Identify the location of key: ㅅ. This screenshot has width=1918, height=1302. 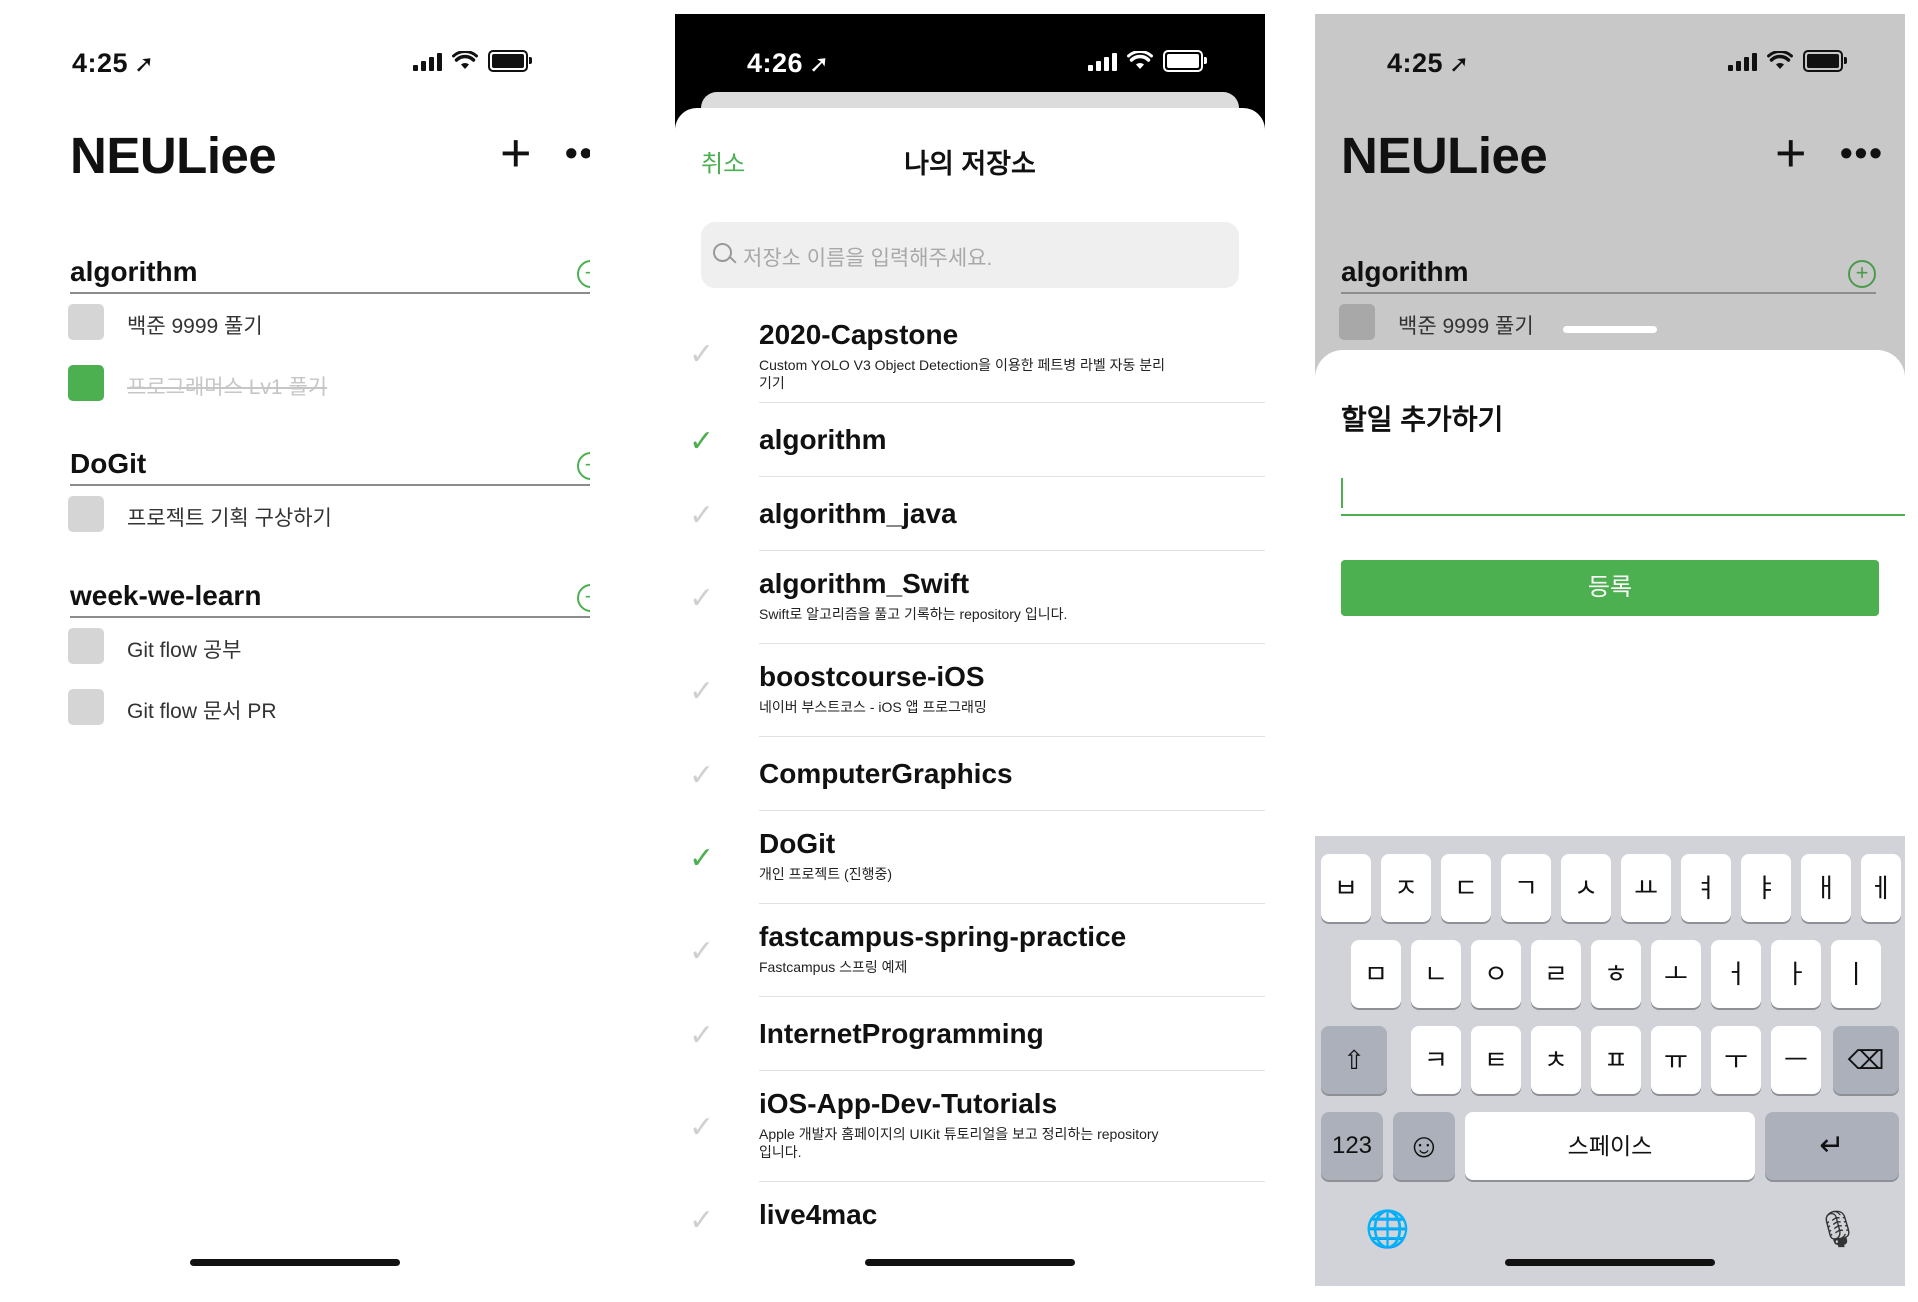
(1586, 888).